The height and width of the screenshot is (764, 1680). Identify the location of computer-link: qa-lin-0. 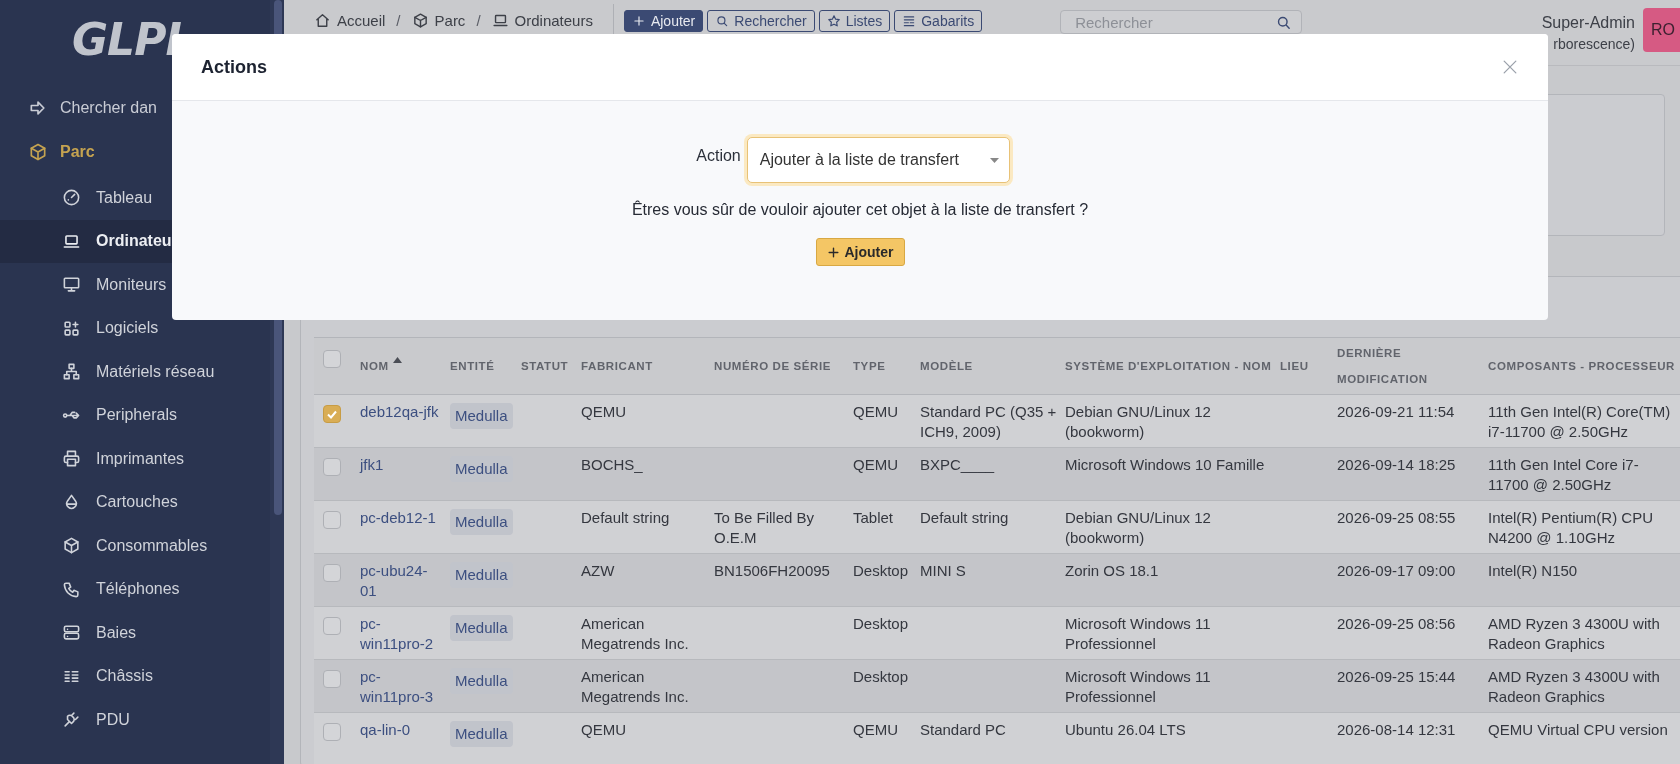
(401, 730).